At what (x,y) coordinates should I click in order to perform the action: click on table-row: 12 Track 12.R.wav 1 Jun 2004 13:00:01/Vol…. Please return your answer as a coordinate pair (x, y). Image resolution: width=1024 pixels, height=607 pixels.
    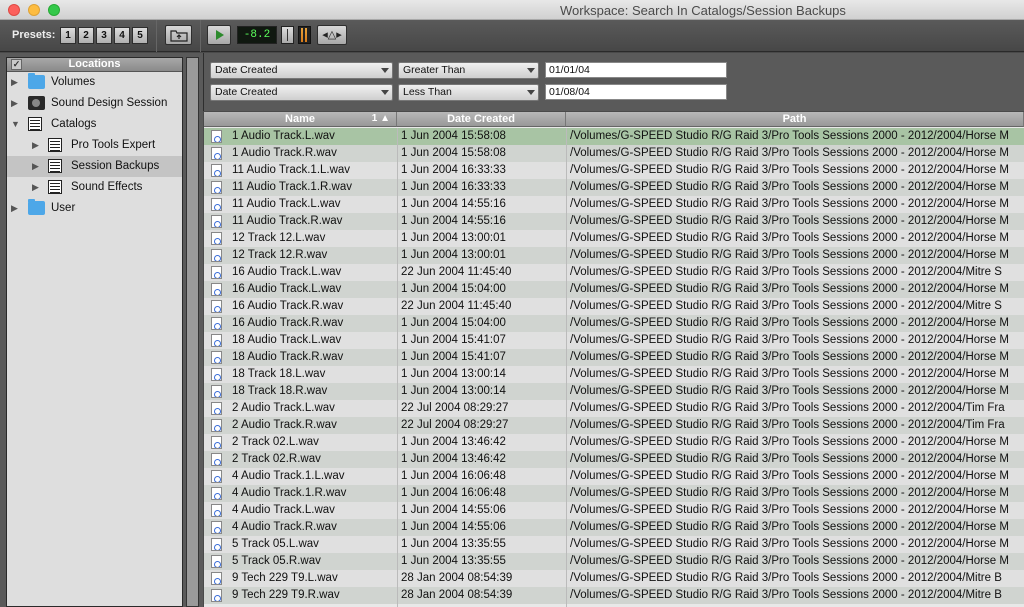
    Looking at the image, I should click on (614, 255).